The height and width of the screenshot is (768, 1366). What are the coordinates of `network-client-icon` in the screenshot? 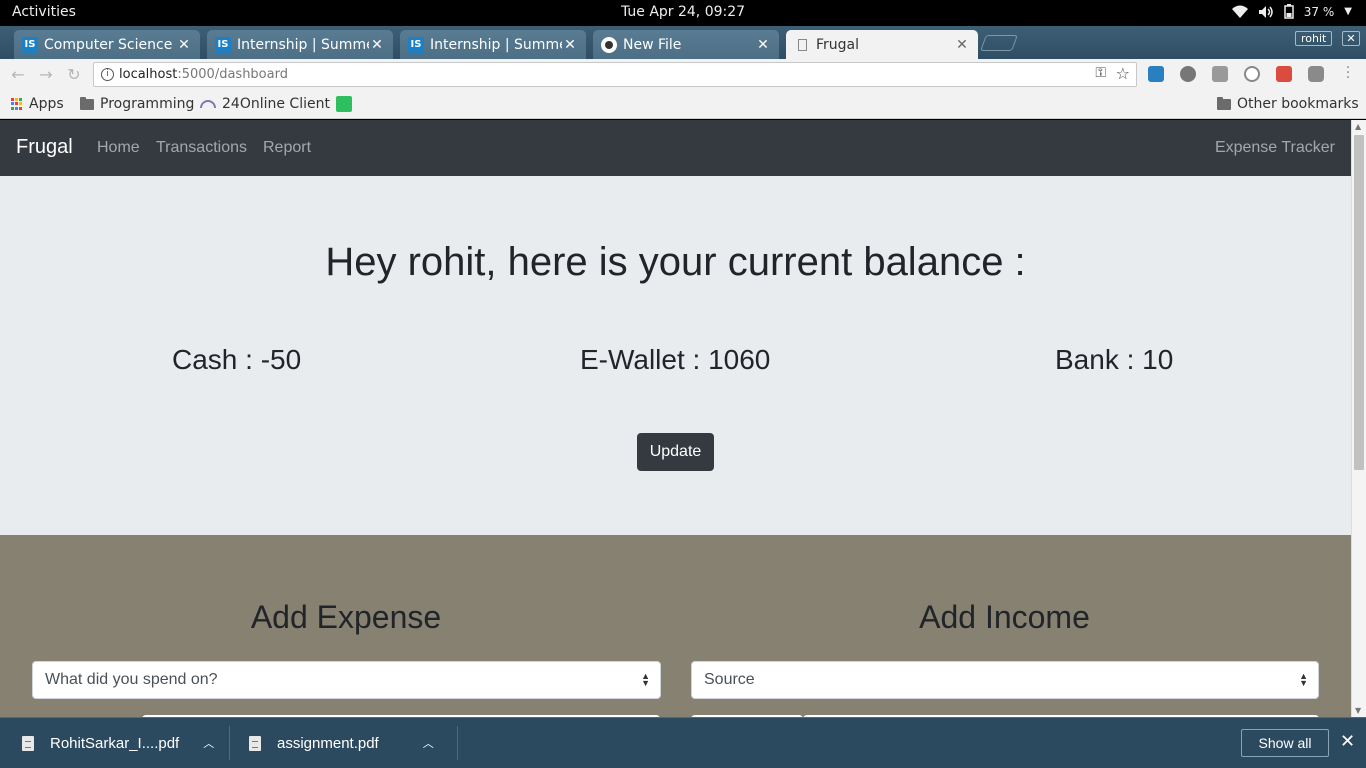 It's located at (208, 104).